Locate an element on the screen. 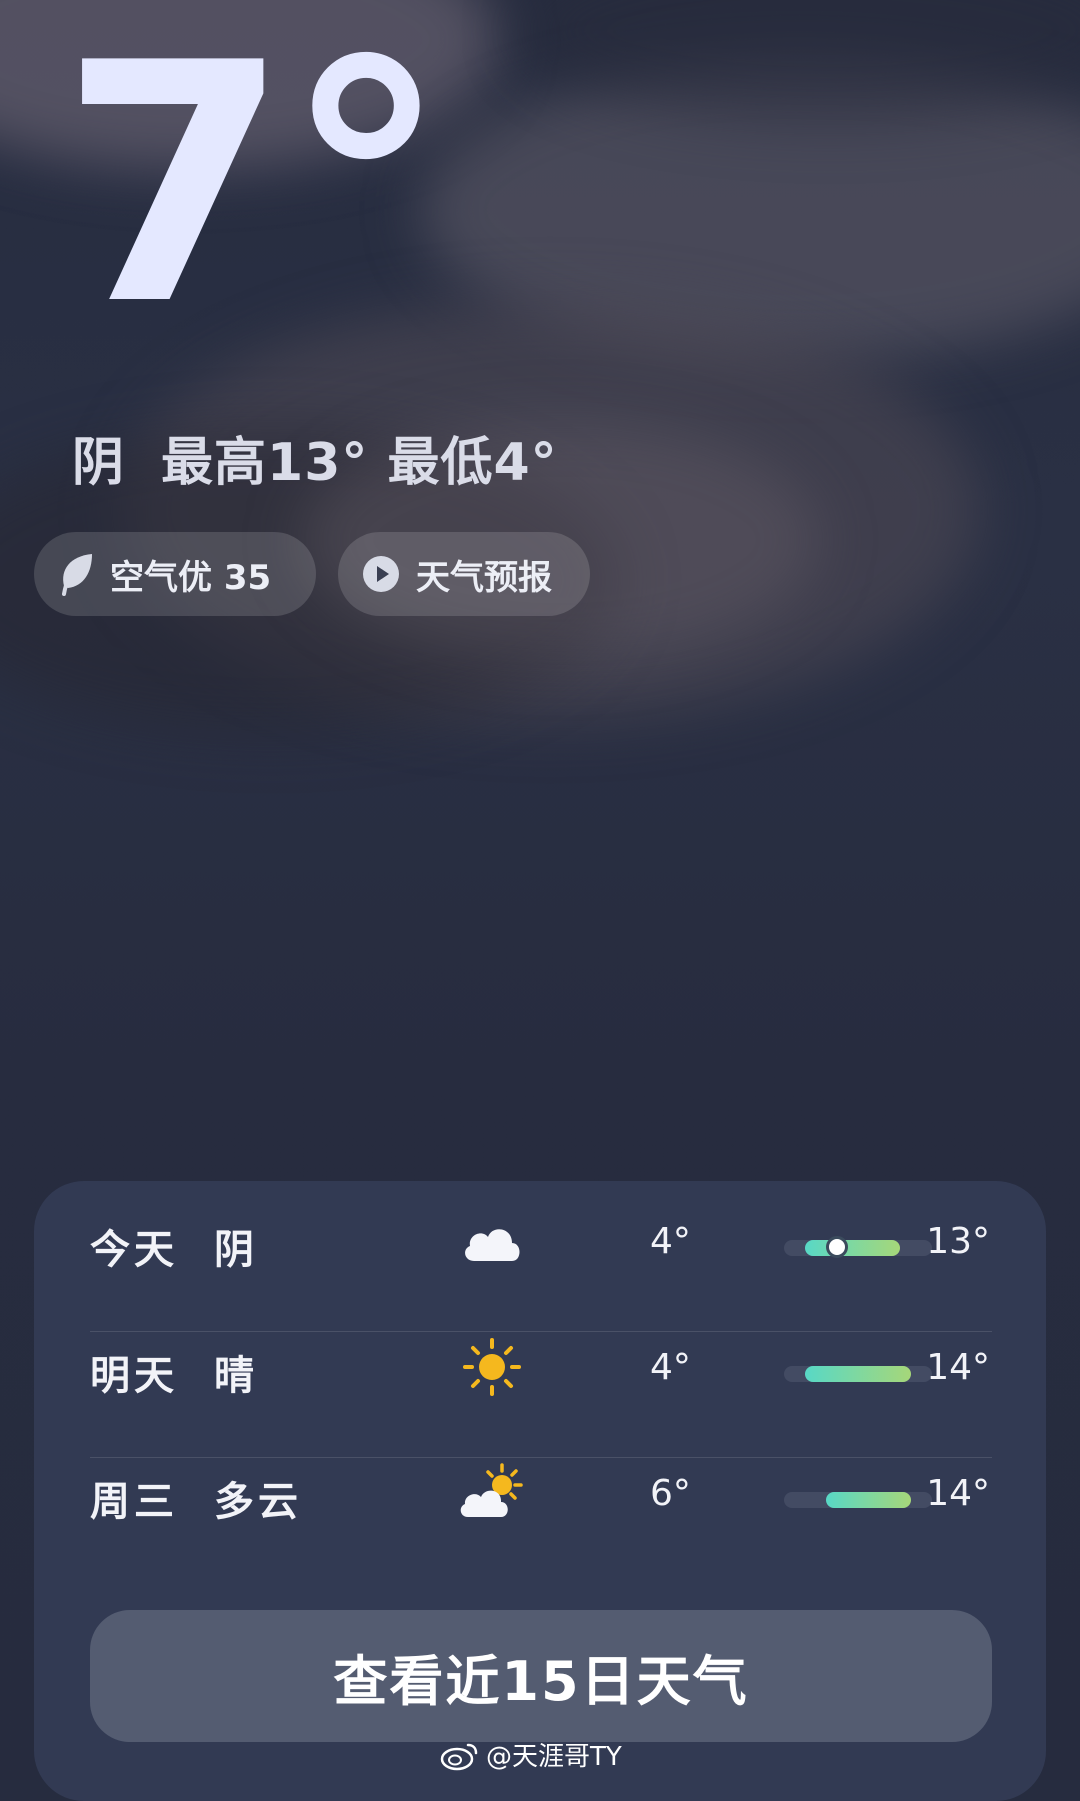 The height and width of the screenshot is (1801, 1080). cloud-icon is located at coordinates (492, 1245).